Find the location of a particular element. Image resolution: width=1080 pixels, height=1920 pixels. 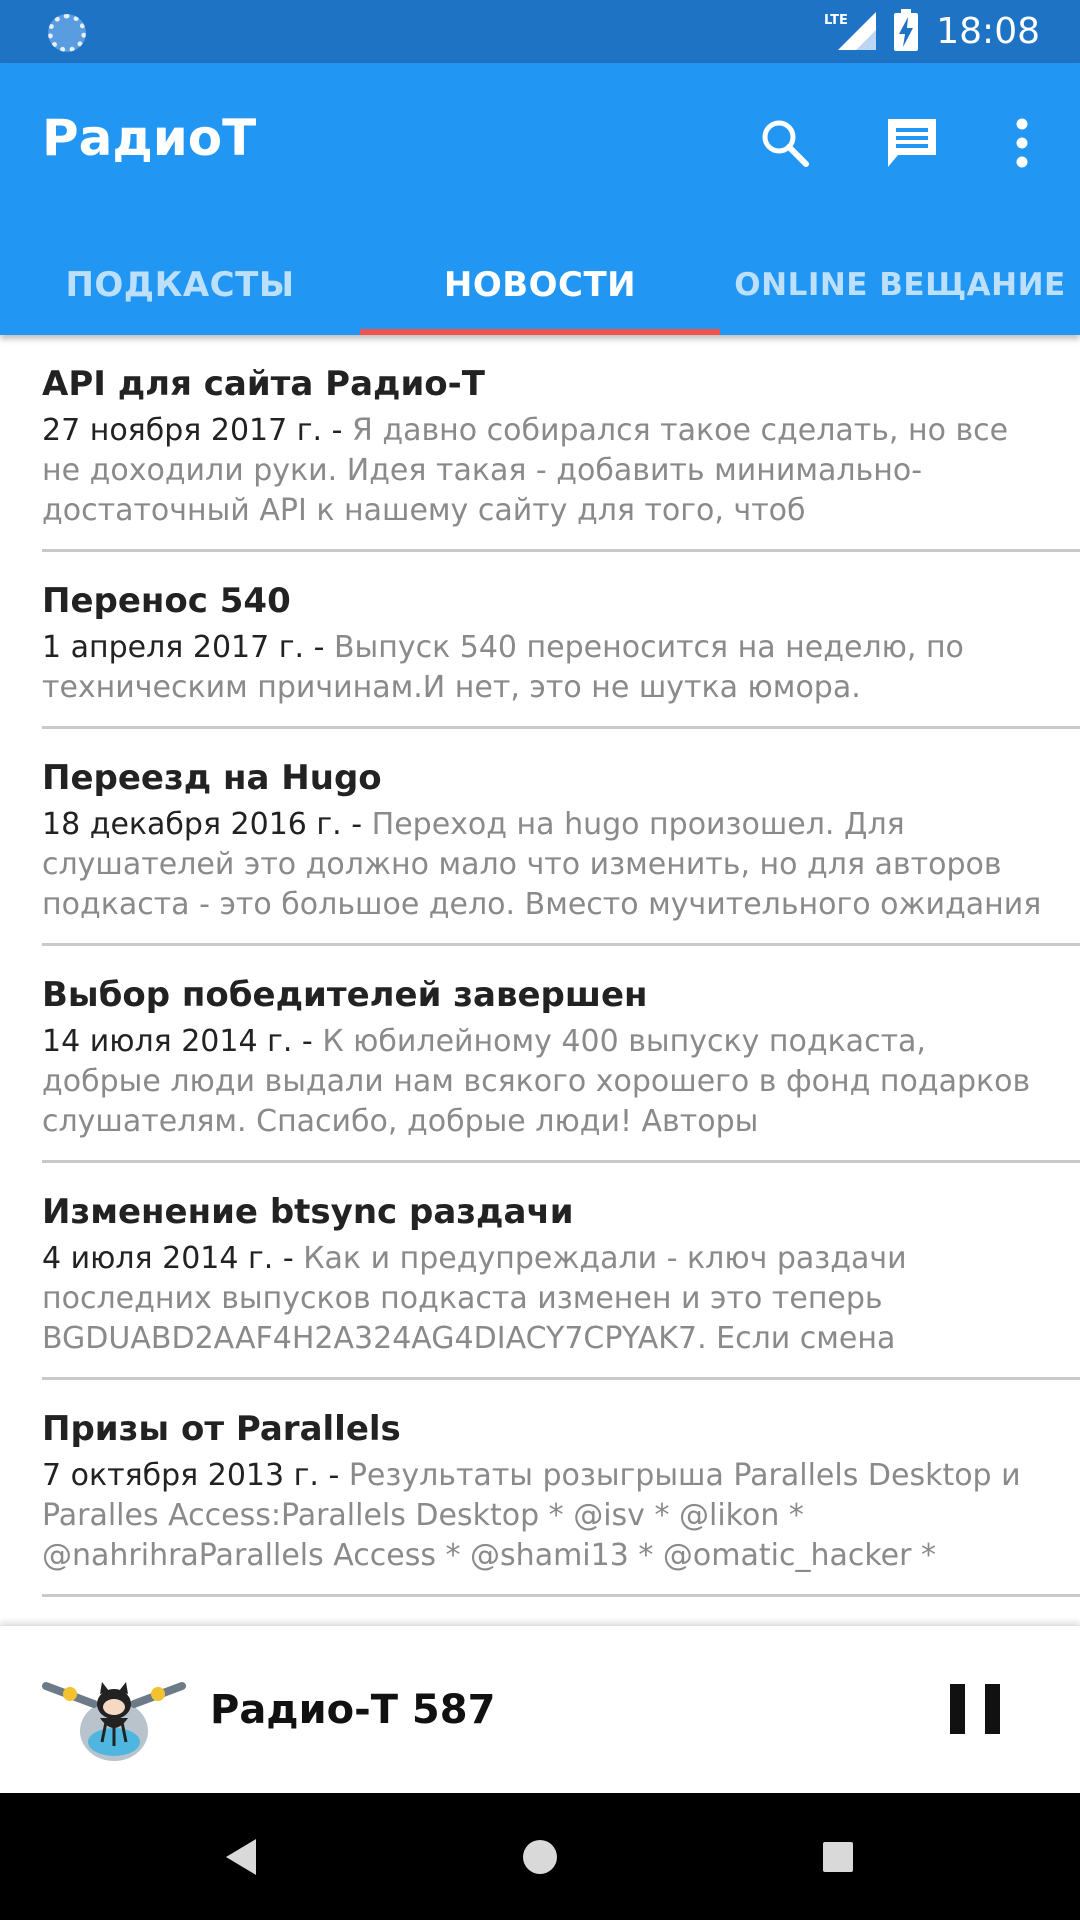

recents-icon is located at coordinates (838, 1857).